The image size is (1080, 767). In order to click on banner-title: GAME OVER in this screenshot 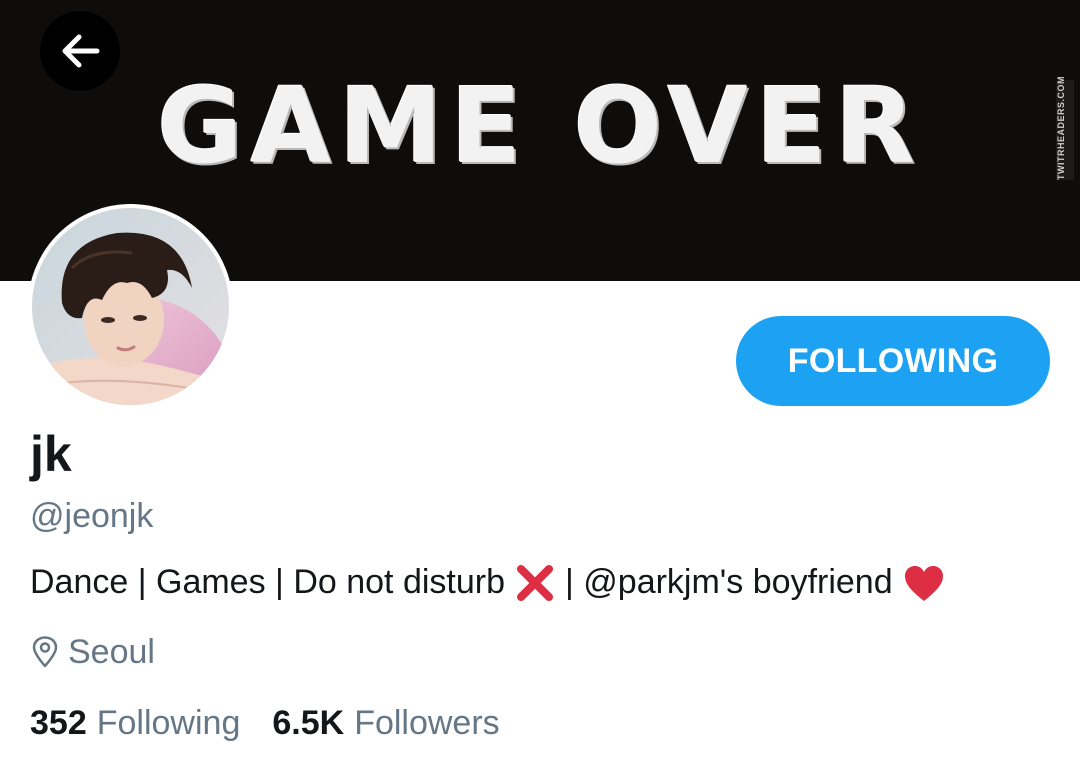, I will do `click(540, 126)`.